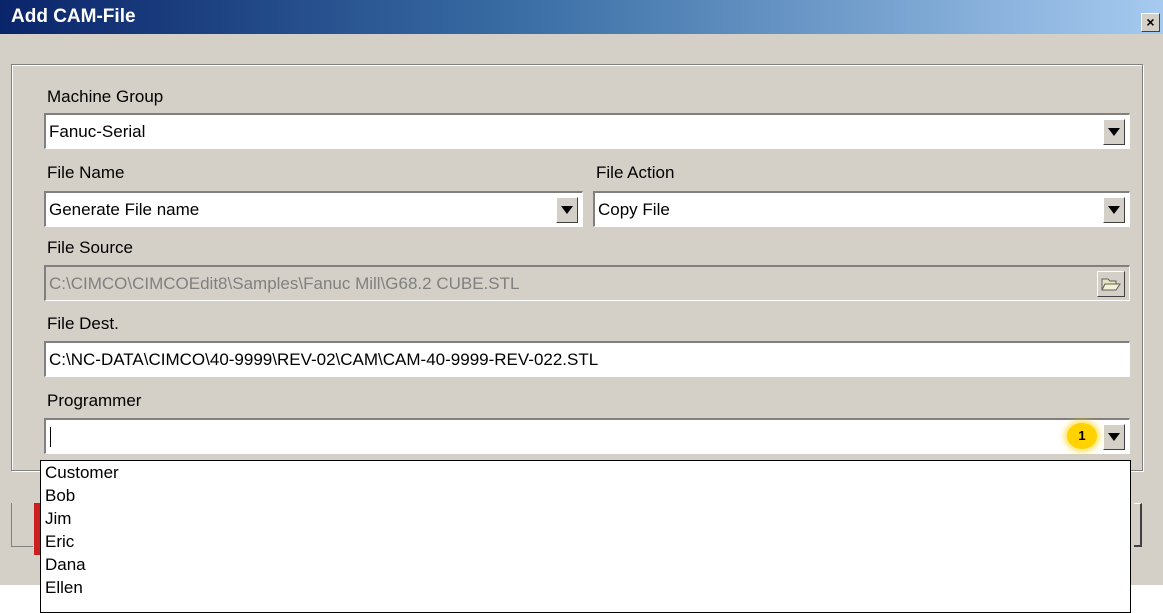  I want to click on file-source-label: File Source, so click(90, 247).